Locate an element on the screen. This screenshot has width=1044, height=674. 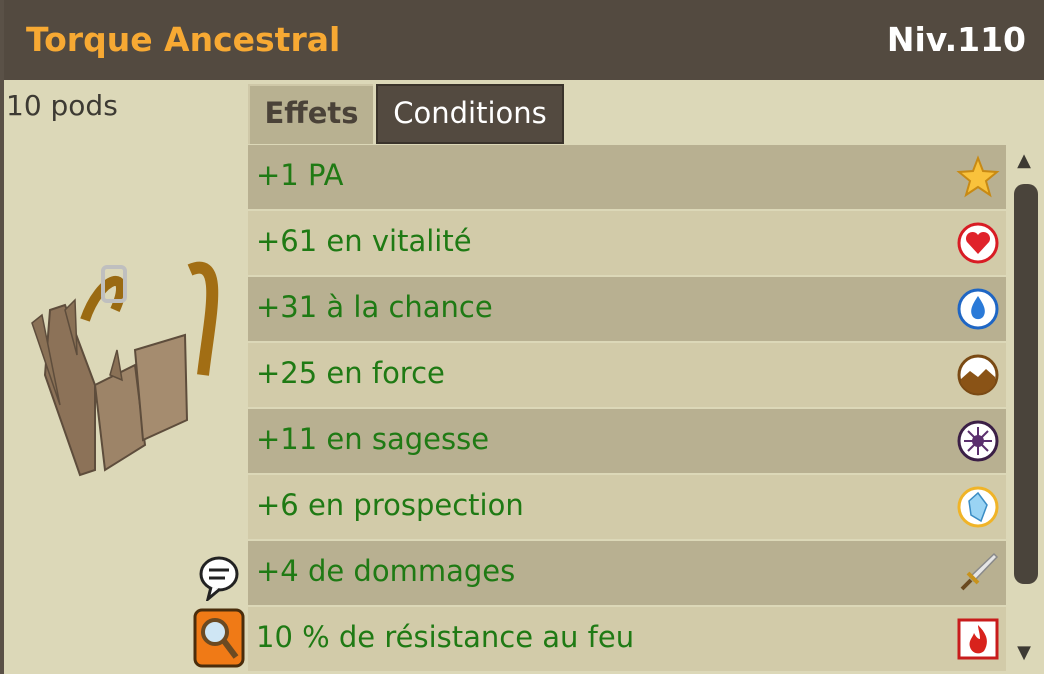
crystal-icon is located at coordinates (978, 509).